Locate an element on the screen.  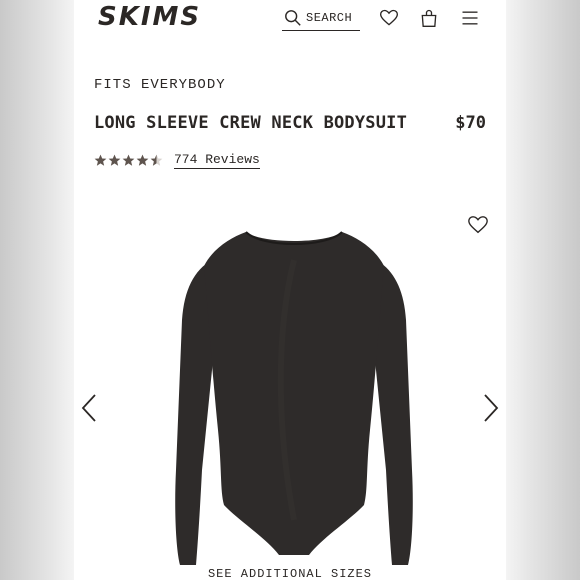
product-rating: 774 Reviews is located at coordinates (177, 160).